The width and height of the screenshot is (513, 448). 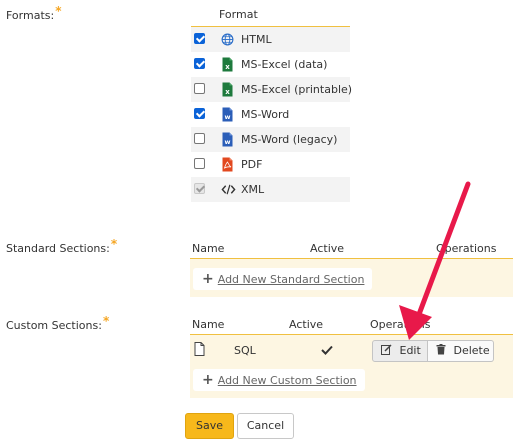 I want to click on table-row: SQL Edit Delete, so click(x=351, y=350).